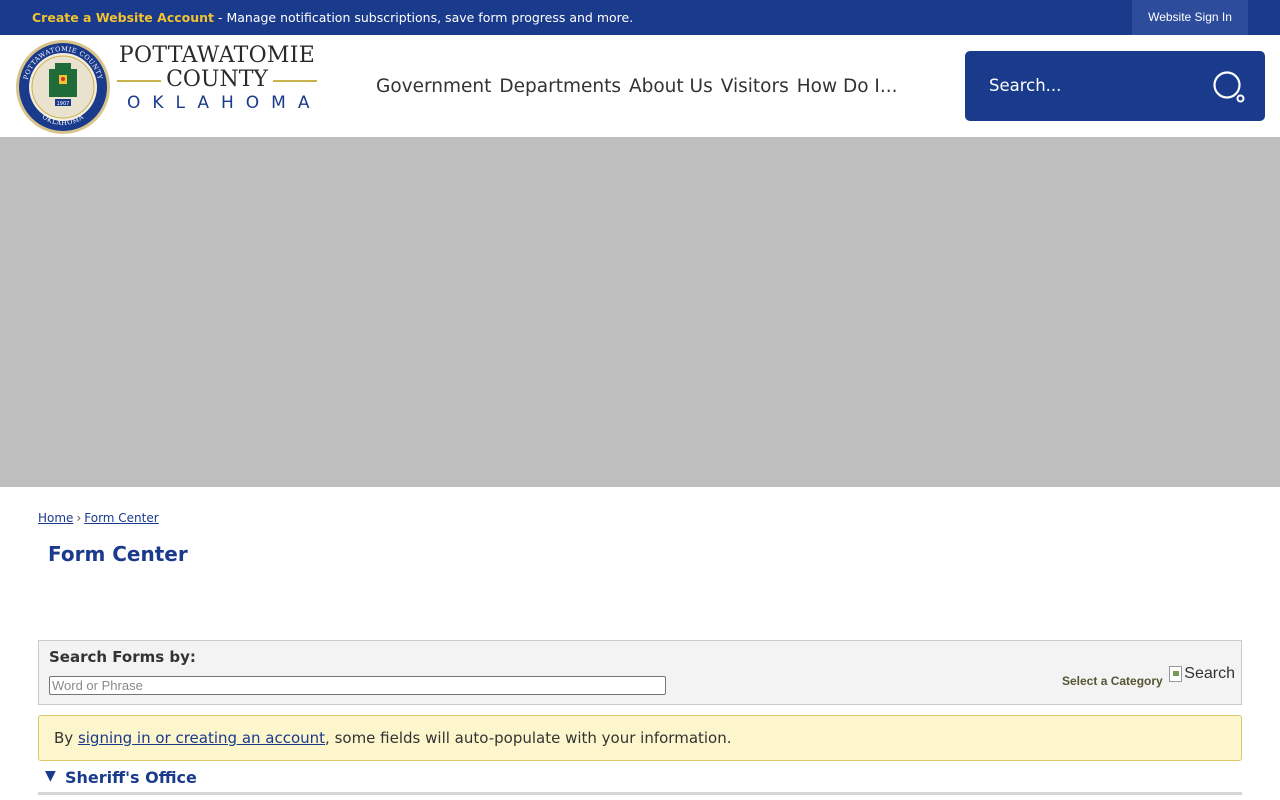 This screenshot has width=1280, height=800. Describe the element at coordinates (201, 738) in the screenshot. I see `sign-in-create-account-link: signing in or creating an account` at that location.